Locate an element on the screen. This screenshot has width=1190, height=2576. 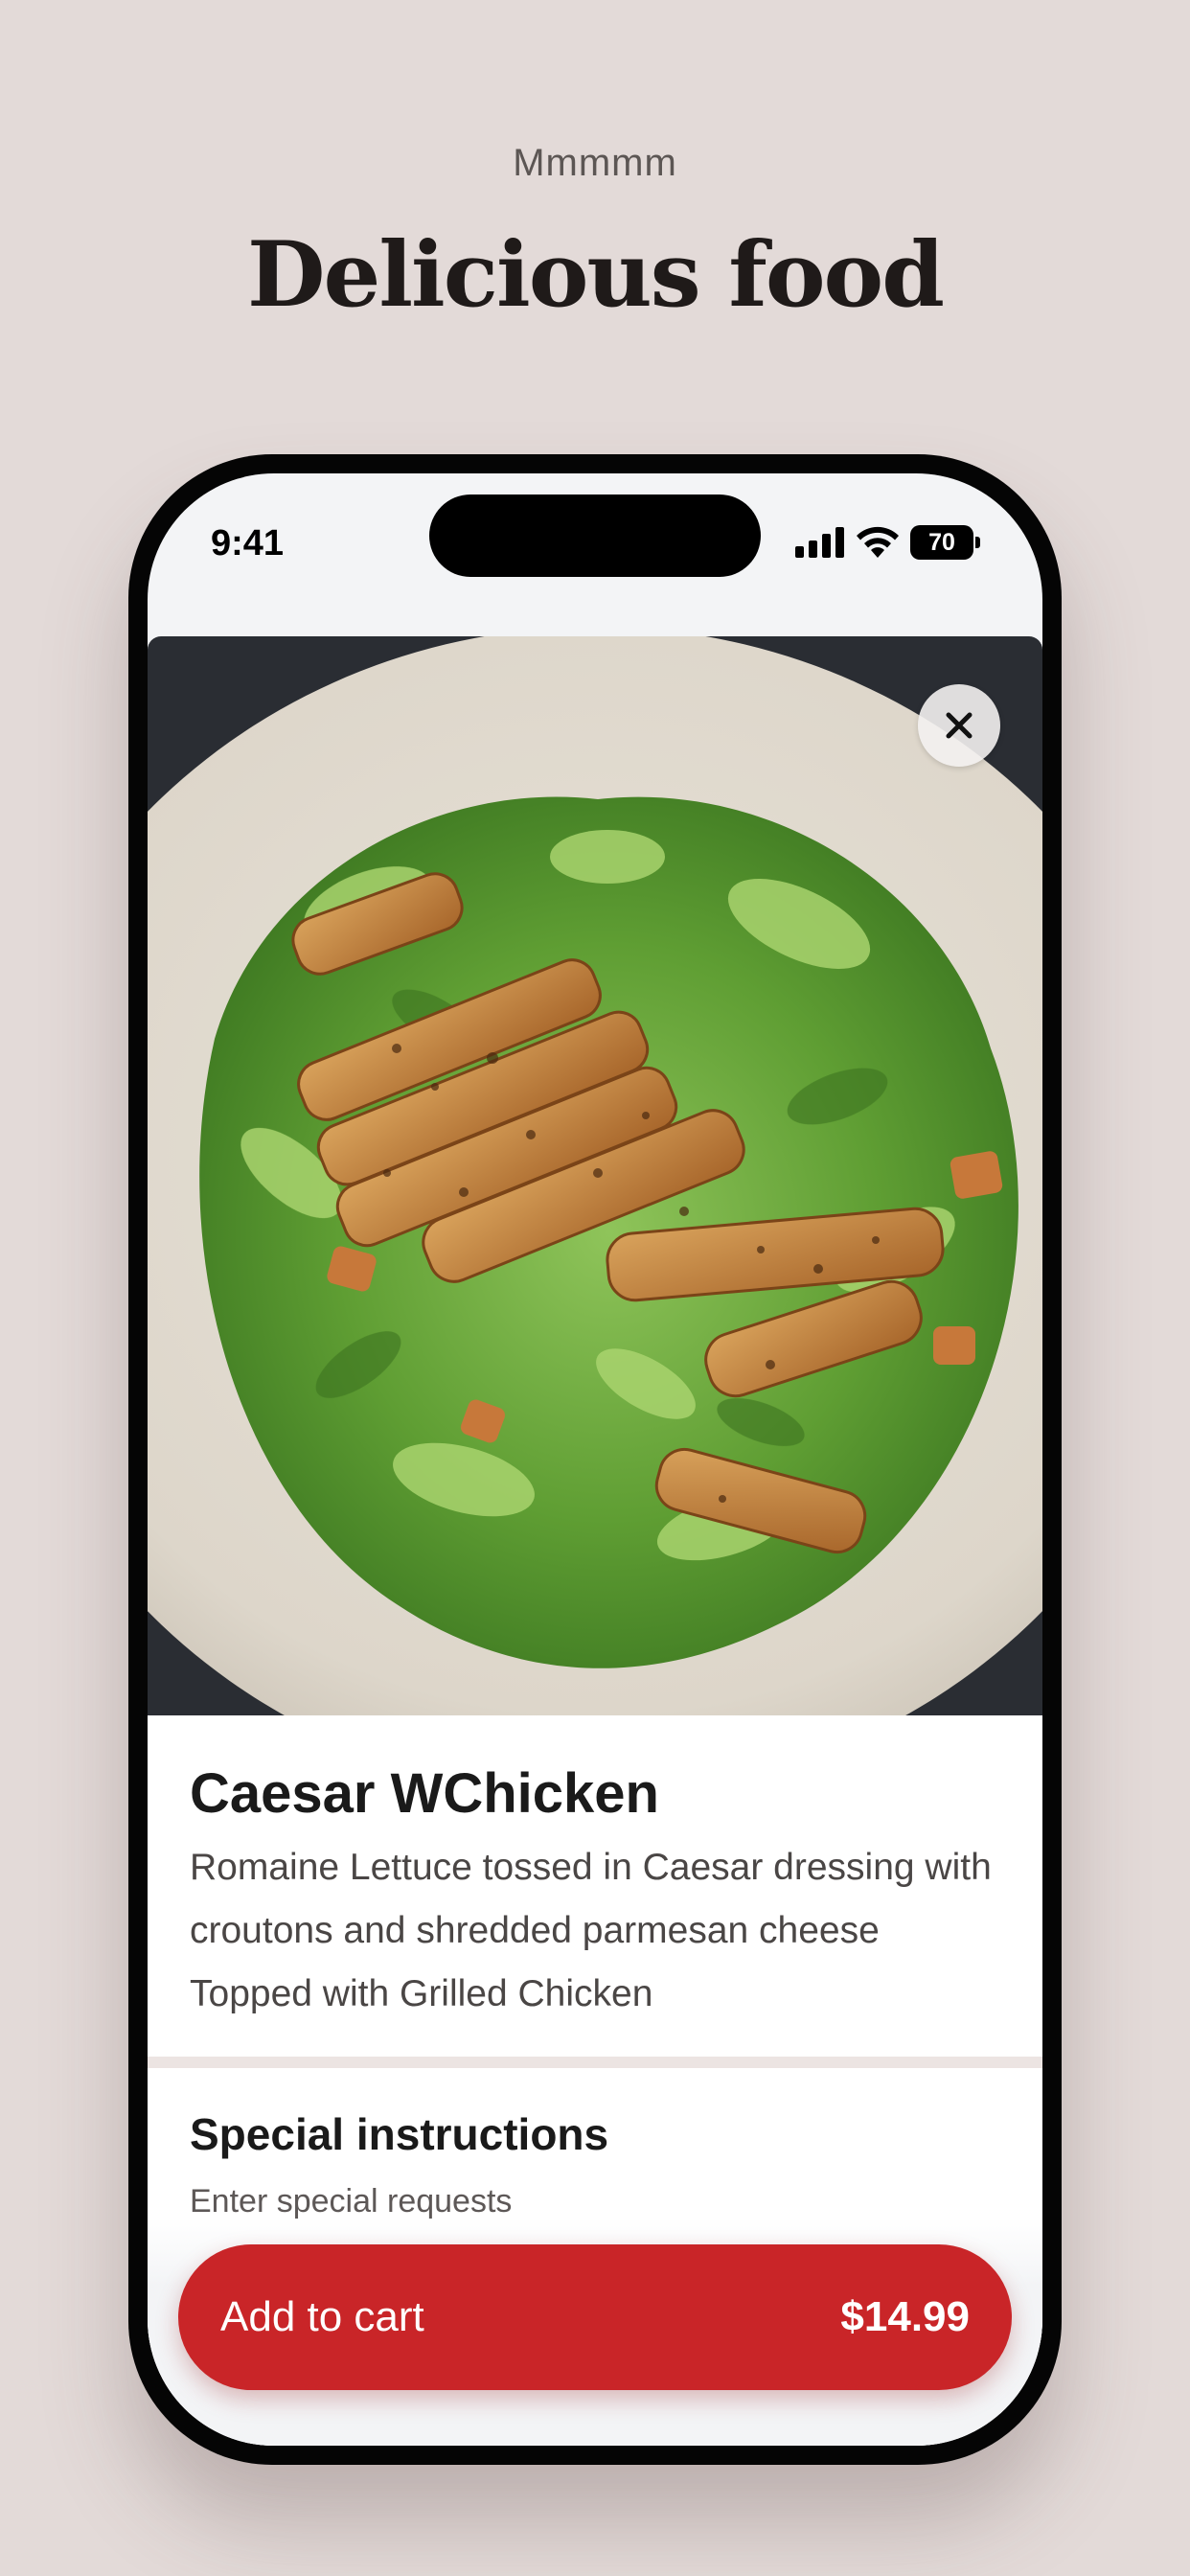
add-to-cart-label: Add to cart is located at coordinates (322, 2317).